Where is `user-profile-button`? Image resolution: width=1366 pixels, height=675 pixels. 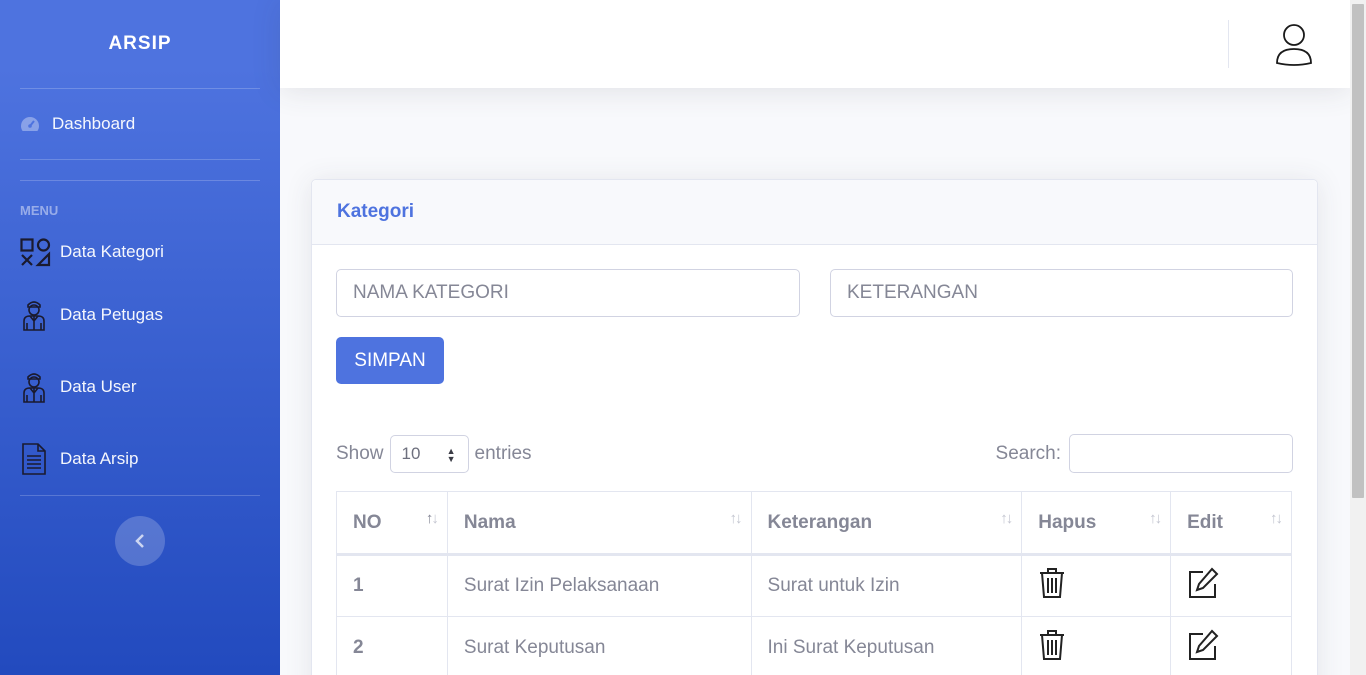 user-profile-button is located at coordinates (1294, 44).